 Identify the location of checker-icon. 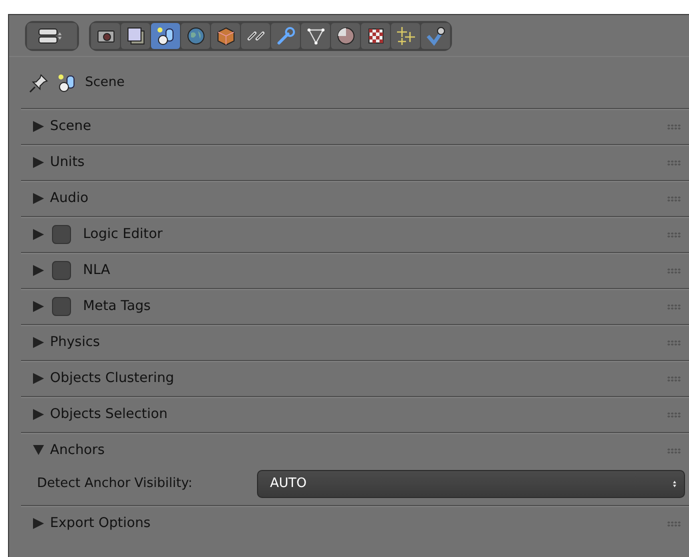
(376, 36).